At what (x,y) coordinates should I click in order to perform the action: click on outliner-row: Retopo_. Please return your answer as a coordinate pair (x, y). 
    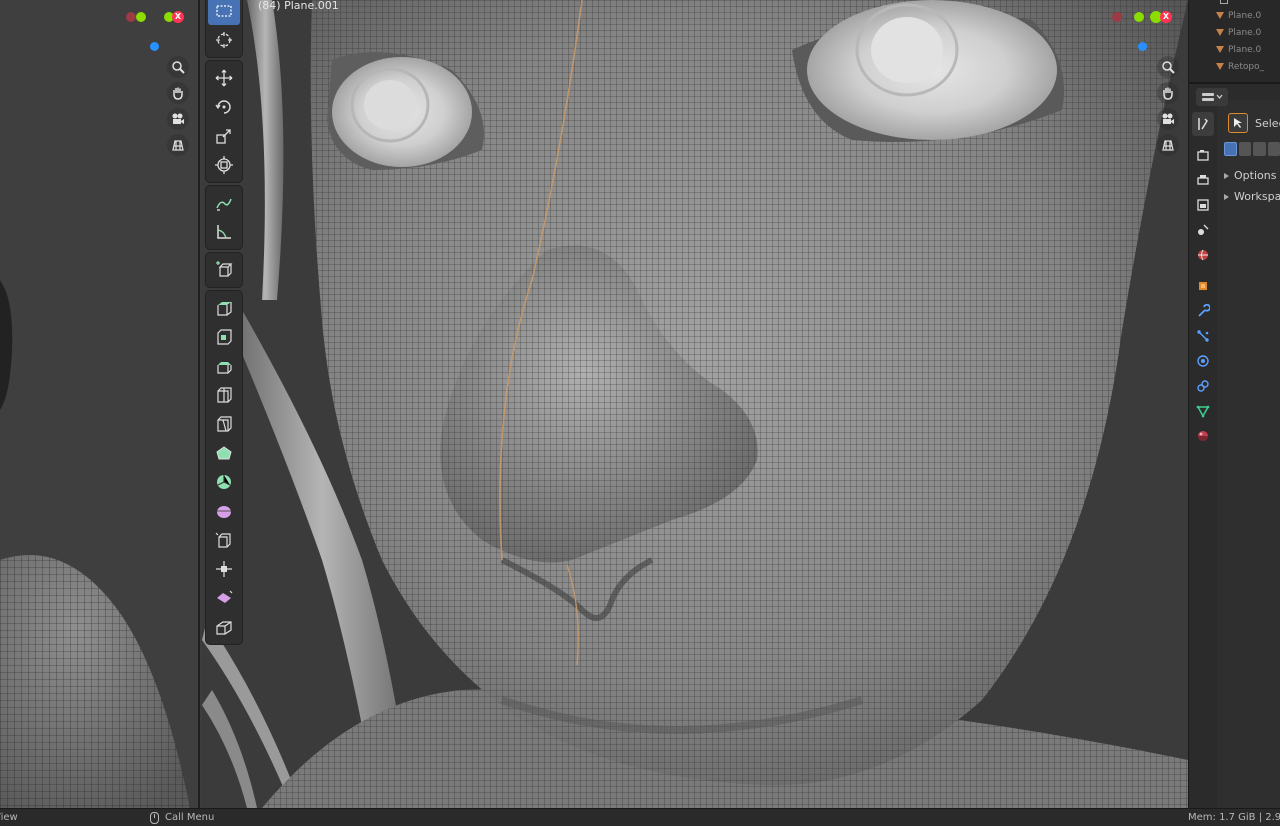
    Looking at the image, I should click on (1236, 67).